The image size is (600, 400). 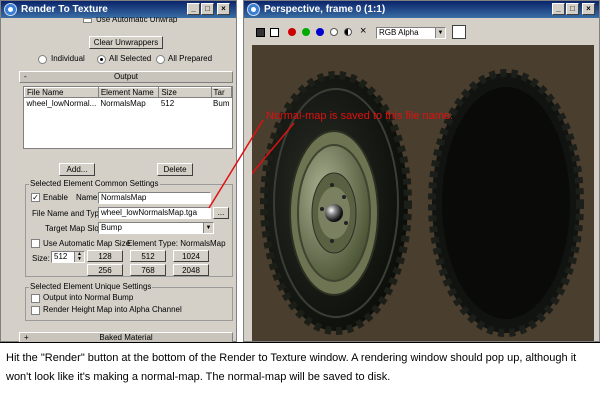 I want to click on radio-individual-label: Individual, so click(x=68, y=58).